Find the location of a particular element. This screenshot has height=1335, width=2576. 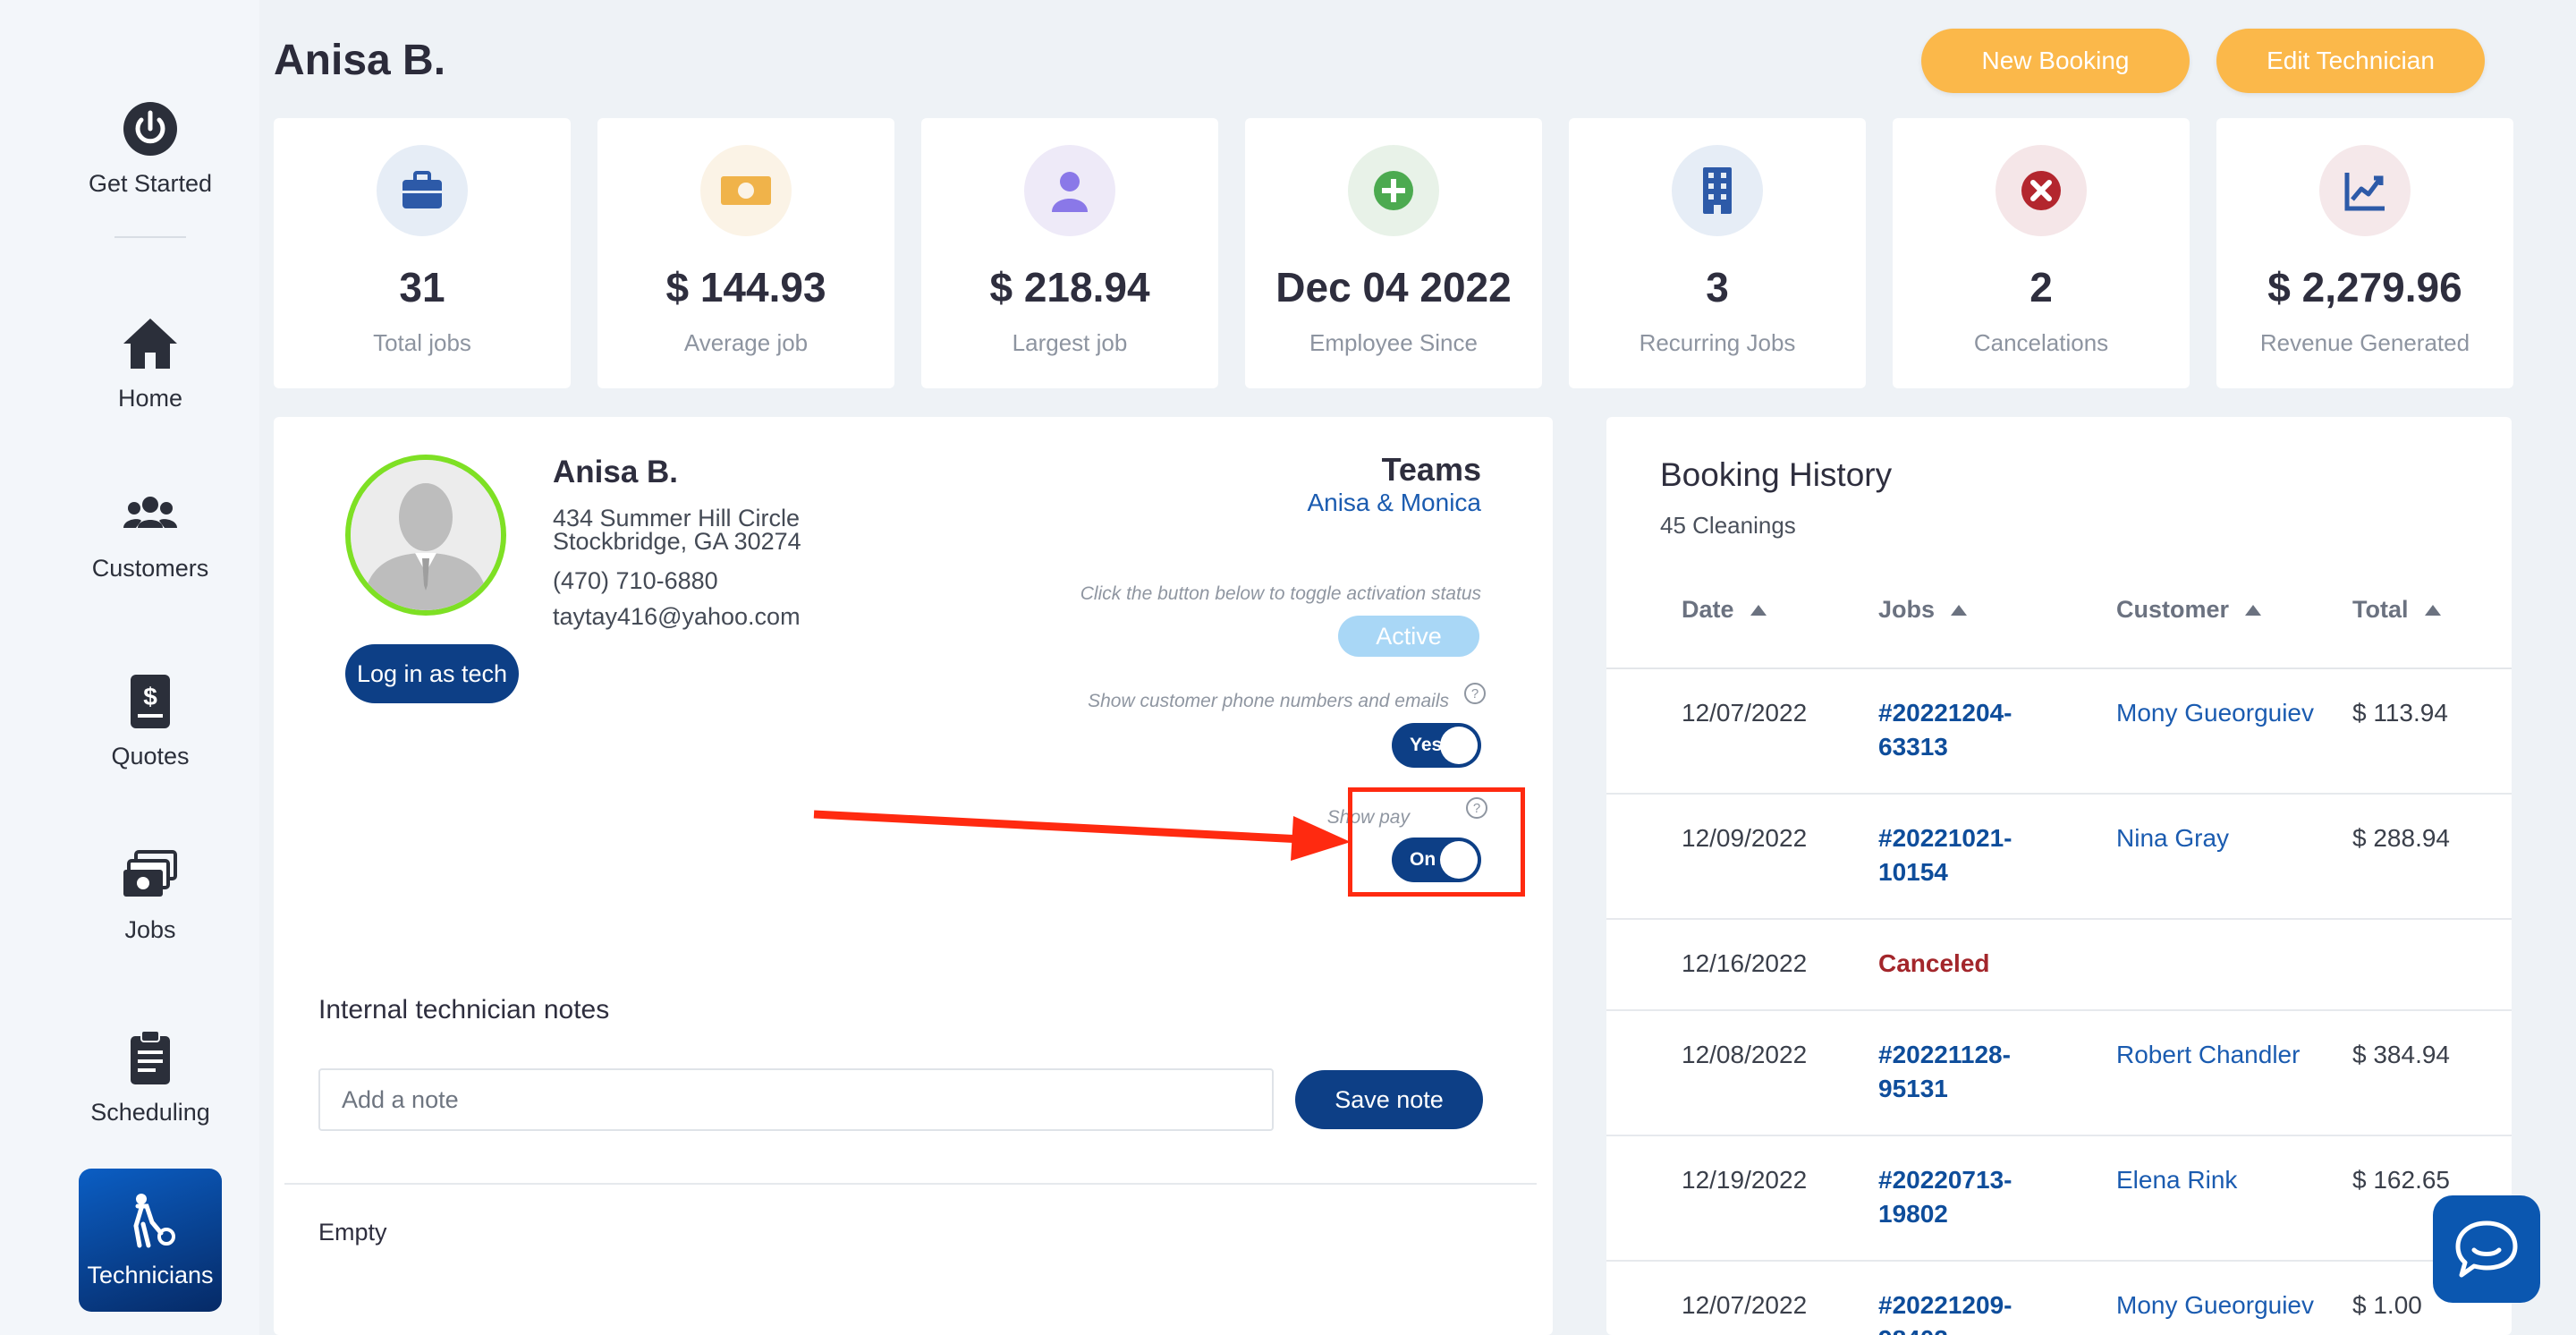

sidebar-item-label: Customers is located at coordinates (150, 568).